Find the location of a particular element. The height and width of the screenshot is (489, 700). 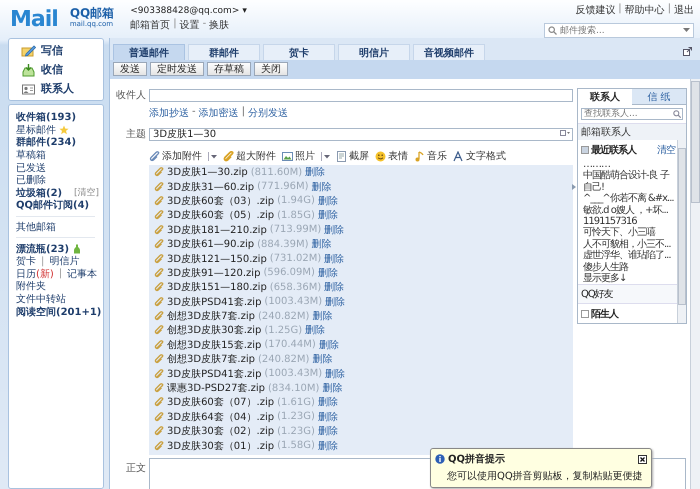

folder-link: 附件夹 is located at coordinates (31, 286).